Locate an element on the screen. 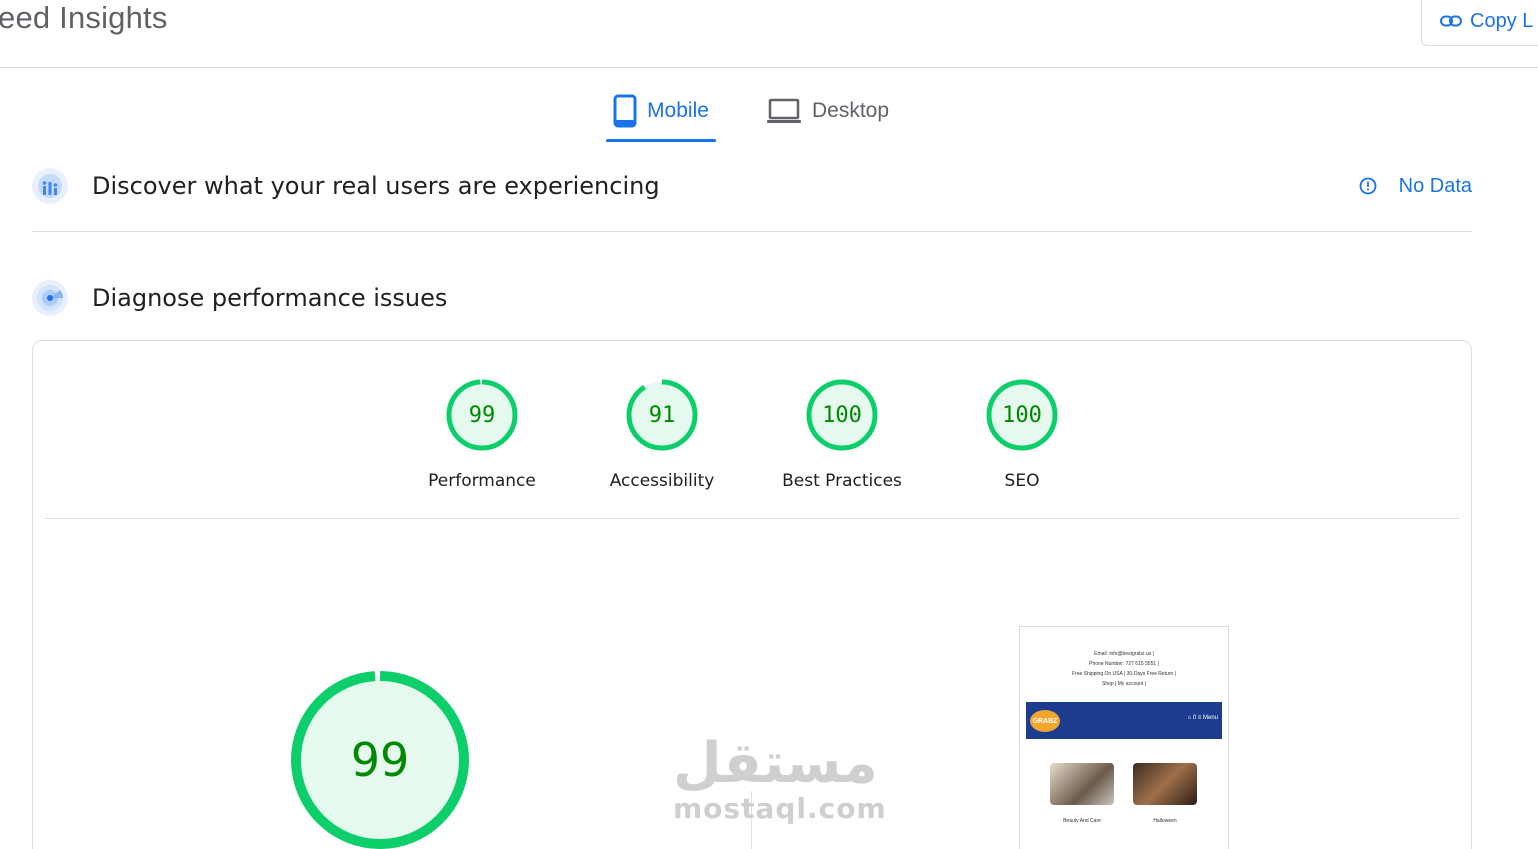 Image resolution: width=1538 pixels, height=849 pixels. gauge-accessibility-ring: 91 is located at coordinates (662, 415).